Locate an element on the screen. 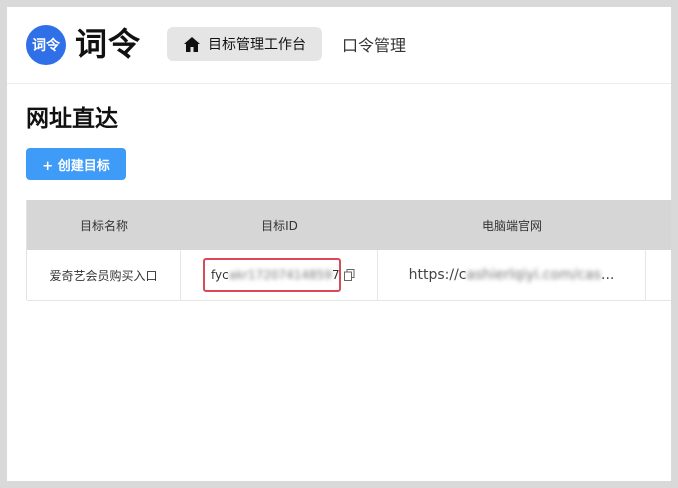 The height and width of the screenshot is (488, 678). nav-item-label: 口令管理 is located at coordinates (374, 45).